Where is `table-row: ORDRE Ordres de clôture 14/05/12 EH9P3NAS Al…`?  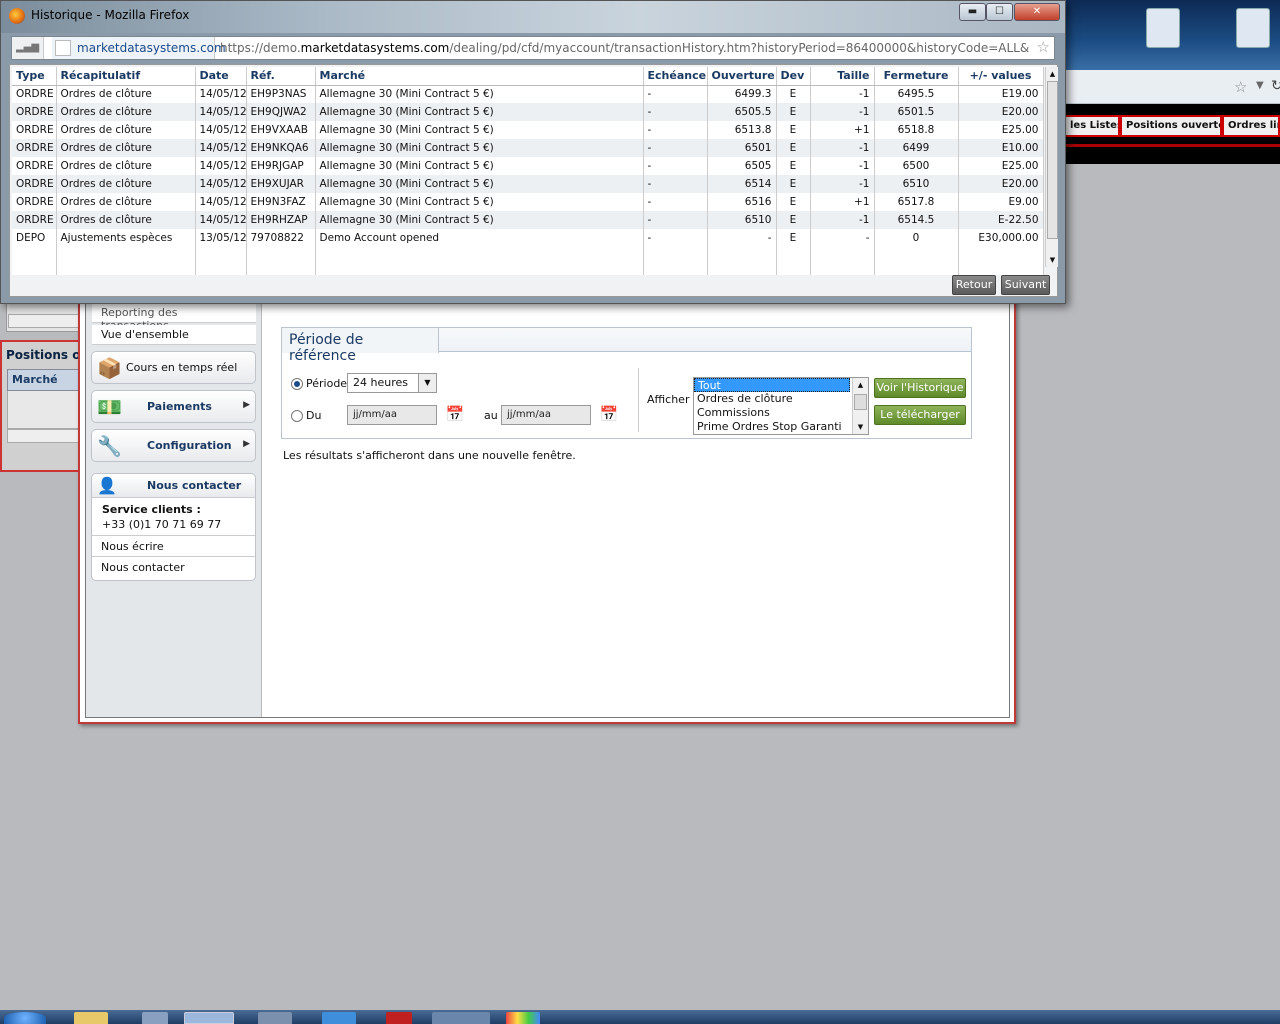
table-row: ORDRE Ordres de clôture 14/05/12 EH9P3NAS Al… is located at coordinates (528, 94).